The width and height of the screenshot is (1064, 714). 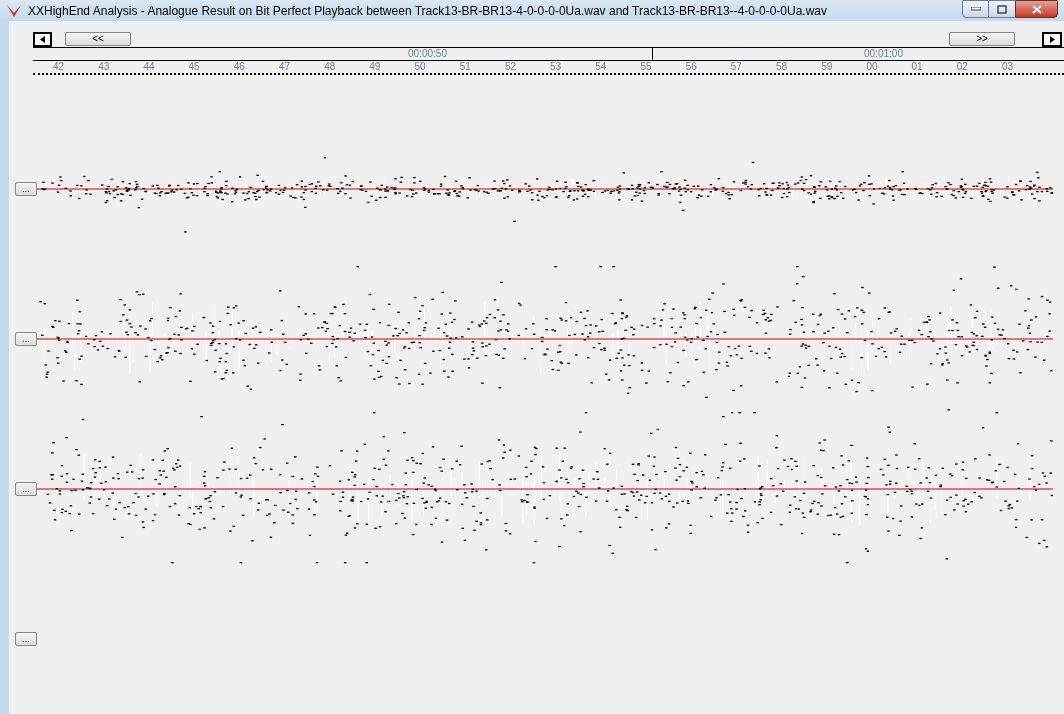 I want to click on second-label: 47, so click(x=285, y=66).